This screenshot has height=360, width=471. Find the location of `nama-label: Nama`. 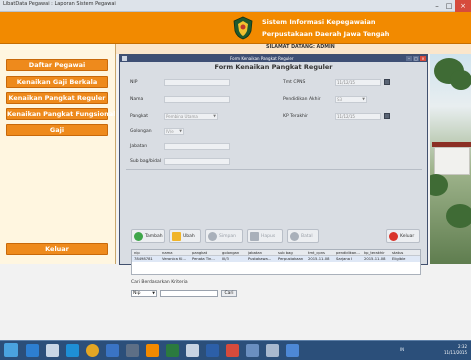

nama-label: Nama is located at coordinates (137, 99).